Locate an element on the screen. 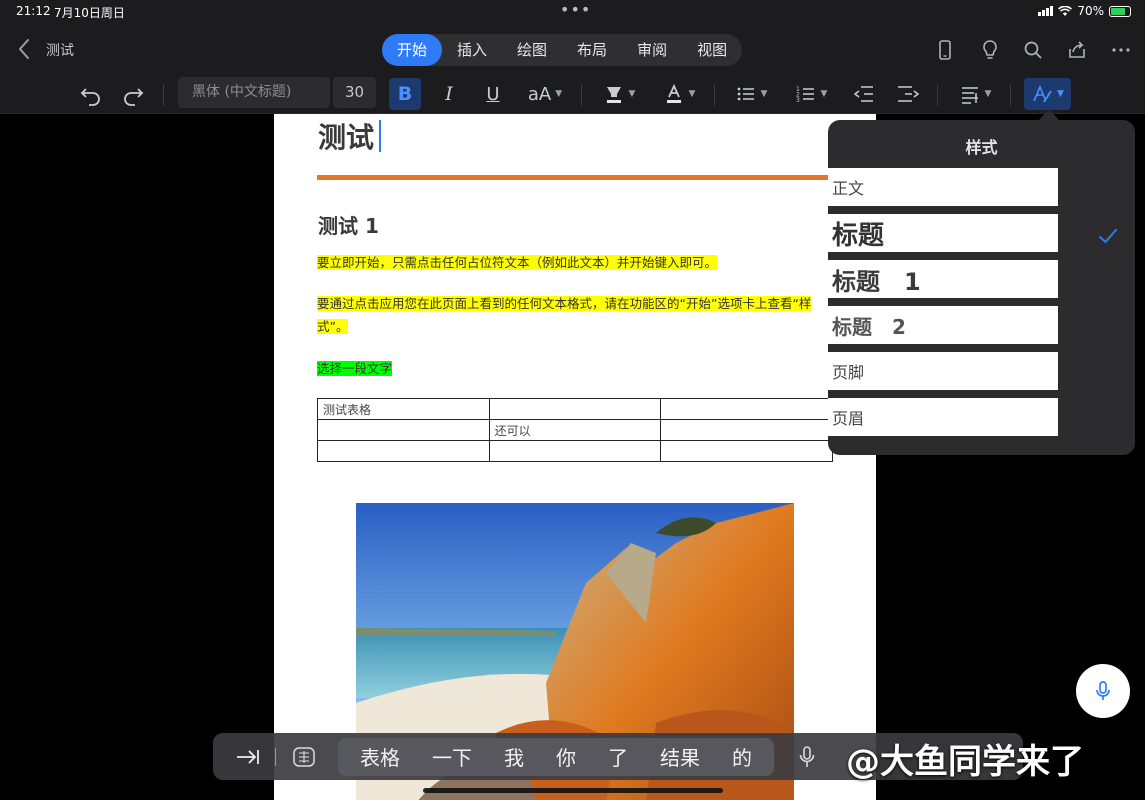  keyboard-divider is located at coordinates (275, 756).